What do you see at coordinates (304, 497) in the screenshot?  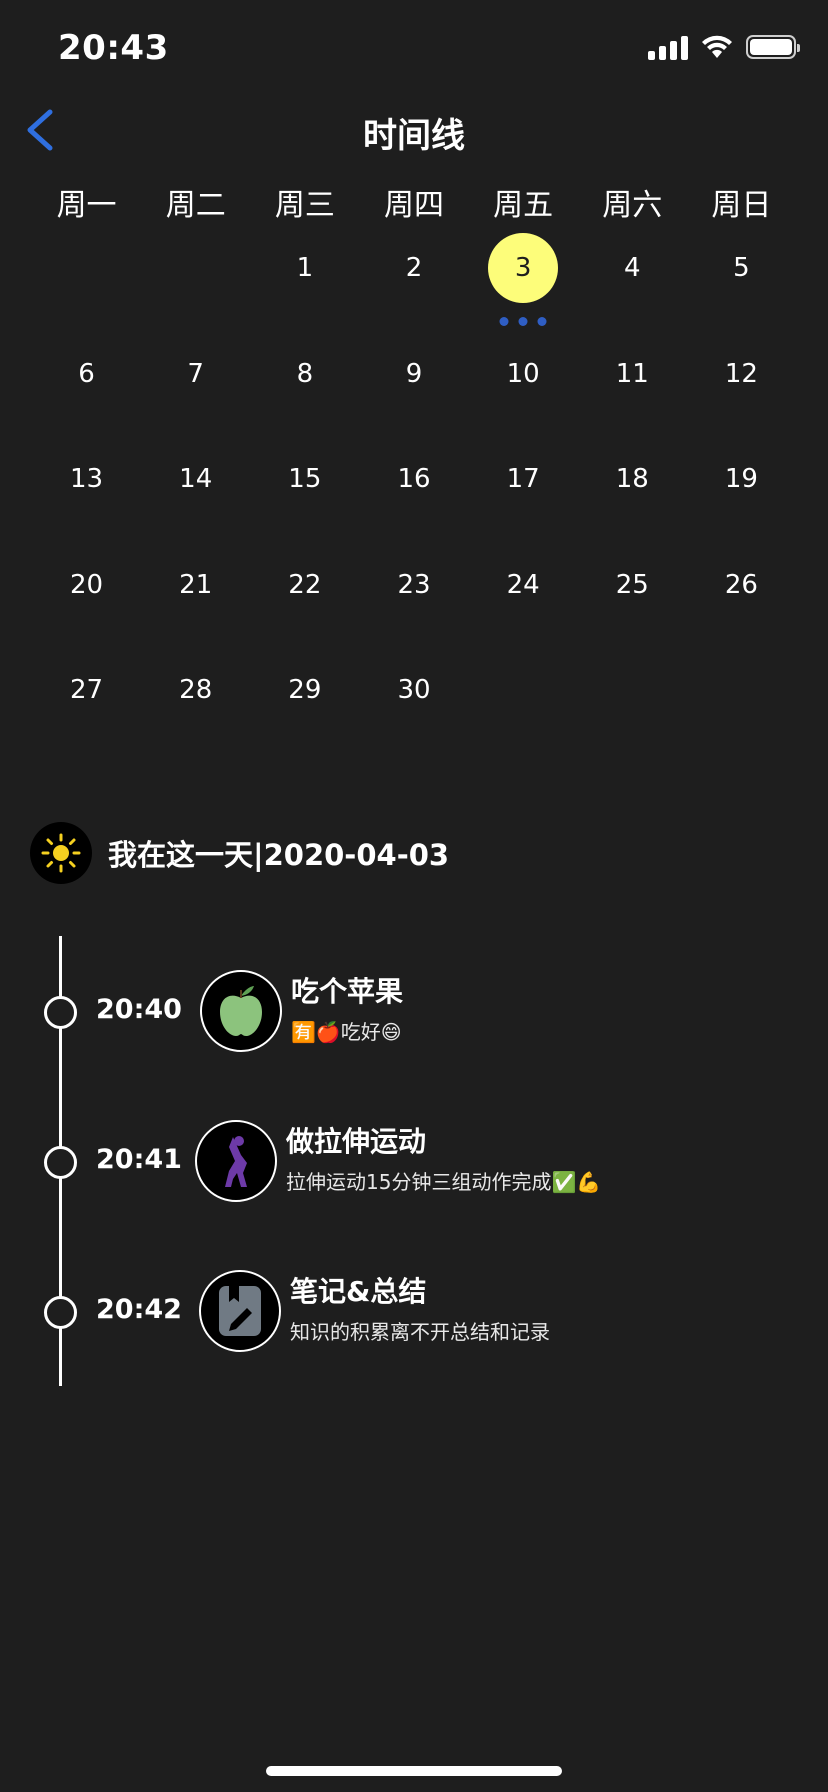 I see `calendar-day: 15` at bounding box center [304, 497].